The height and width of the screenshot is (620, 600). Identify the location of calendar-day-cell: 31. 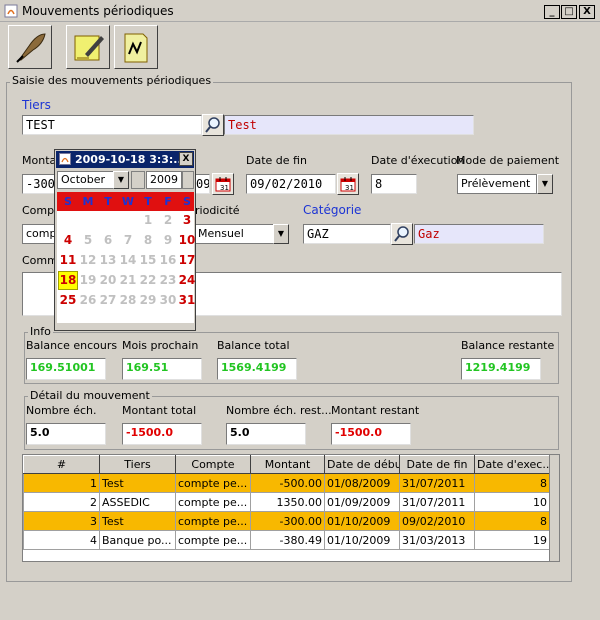
(187, 300).